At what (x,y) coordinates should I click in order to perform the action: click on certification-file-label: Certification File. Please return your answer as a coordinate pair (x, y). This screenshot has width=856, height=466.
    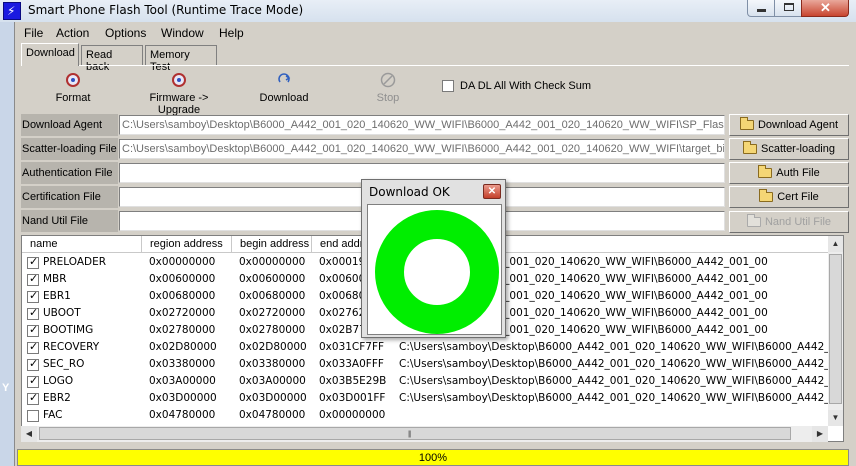
    Looking at the image, I should click on (69, 197).